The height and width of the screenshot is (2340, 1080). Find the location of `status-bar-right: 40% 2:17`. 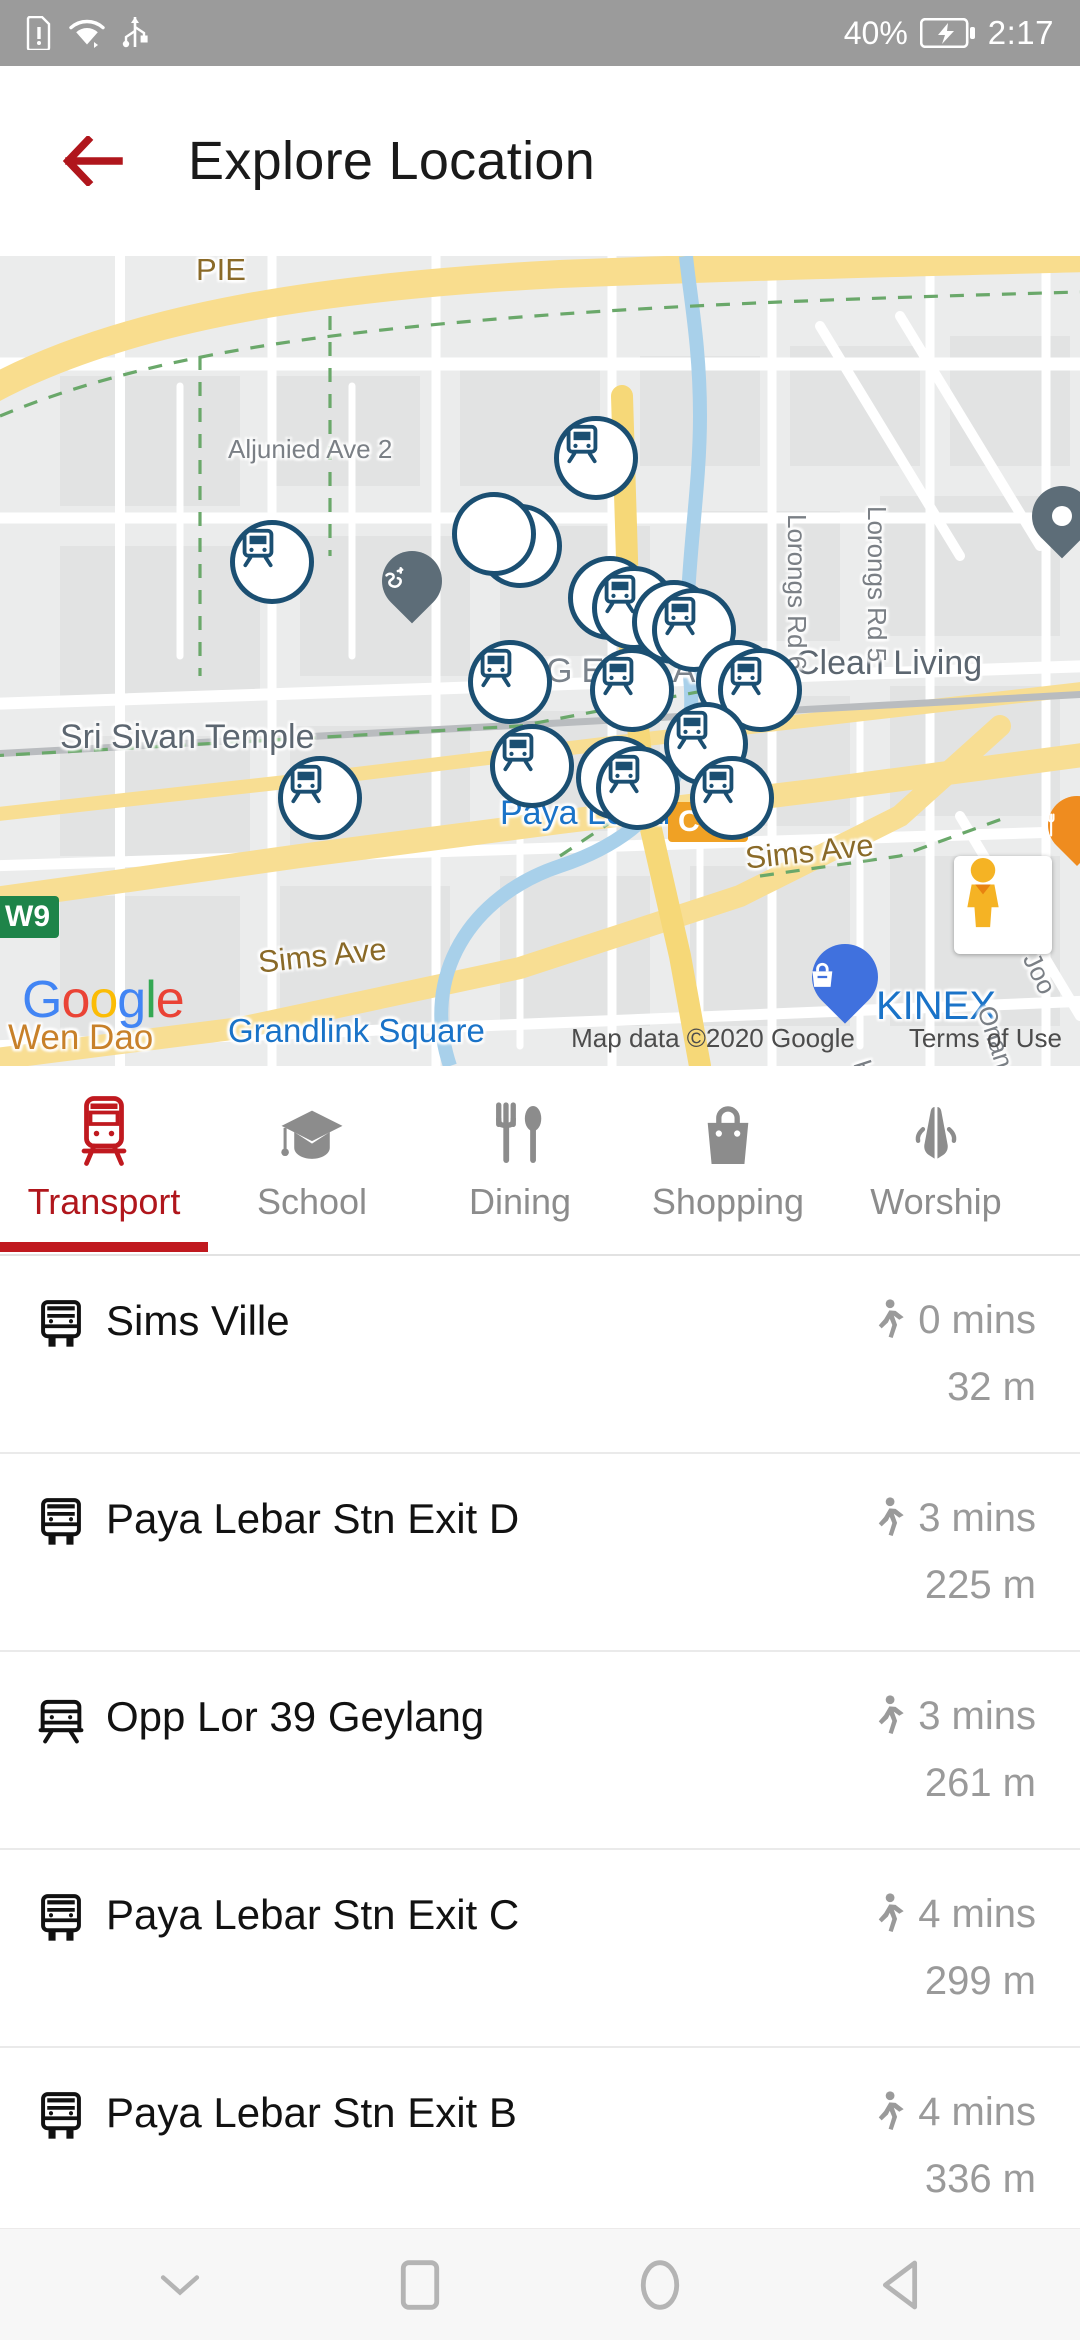

status-bar-right: 40% 2:17 is located at coordinates (949, 33).